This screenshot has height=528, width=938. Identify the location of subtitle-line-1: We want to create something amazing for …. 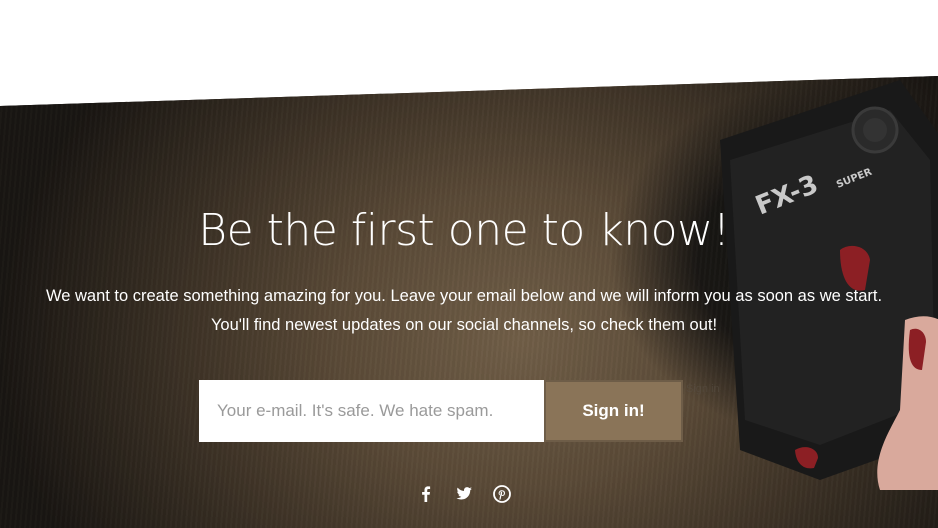
(464, 296).